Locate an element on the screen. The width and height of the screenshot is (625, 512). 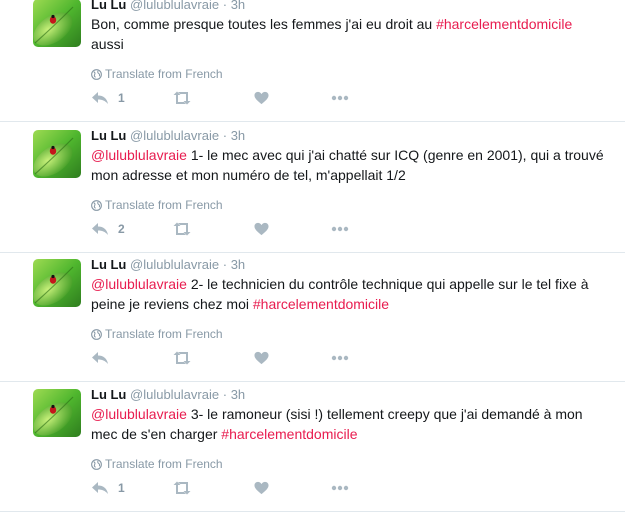
reply-count: 2 is located at coordinates (121, 229).